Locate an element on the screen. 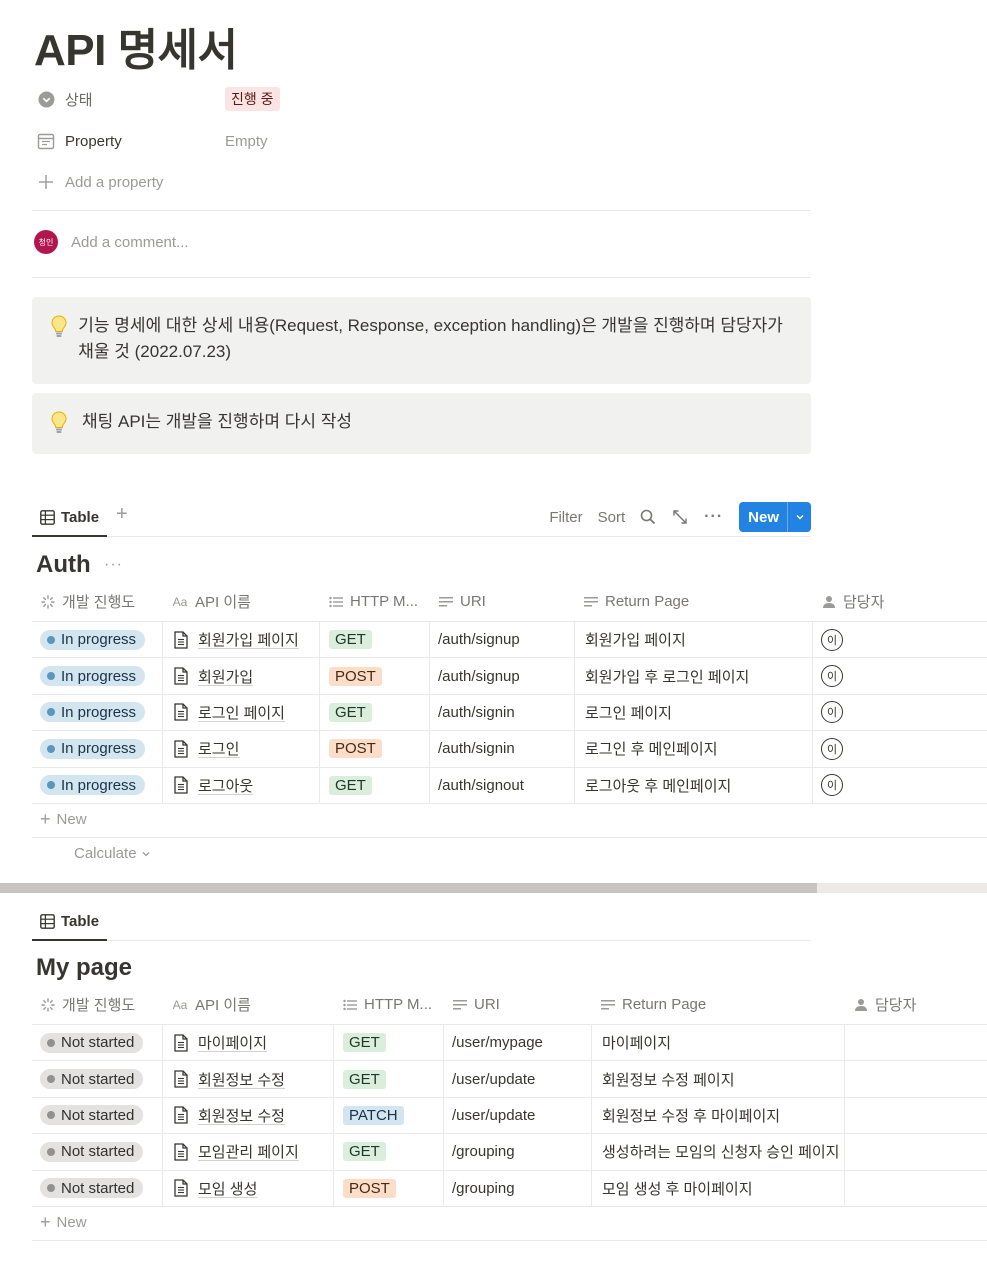  add-row-button: + New is located at coordinates (509, 1223).